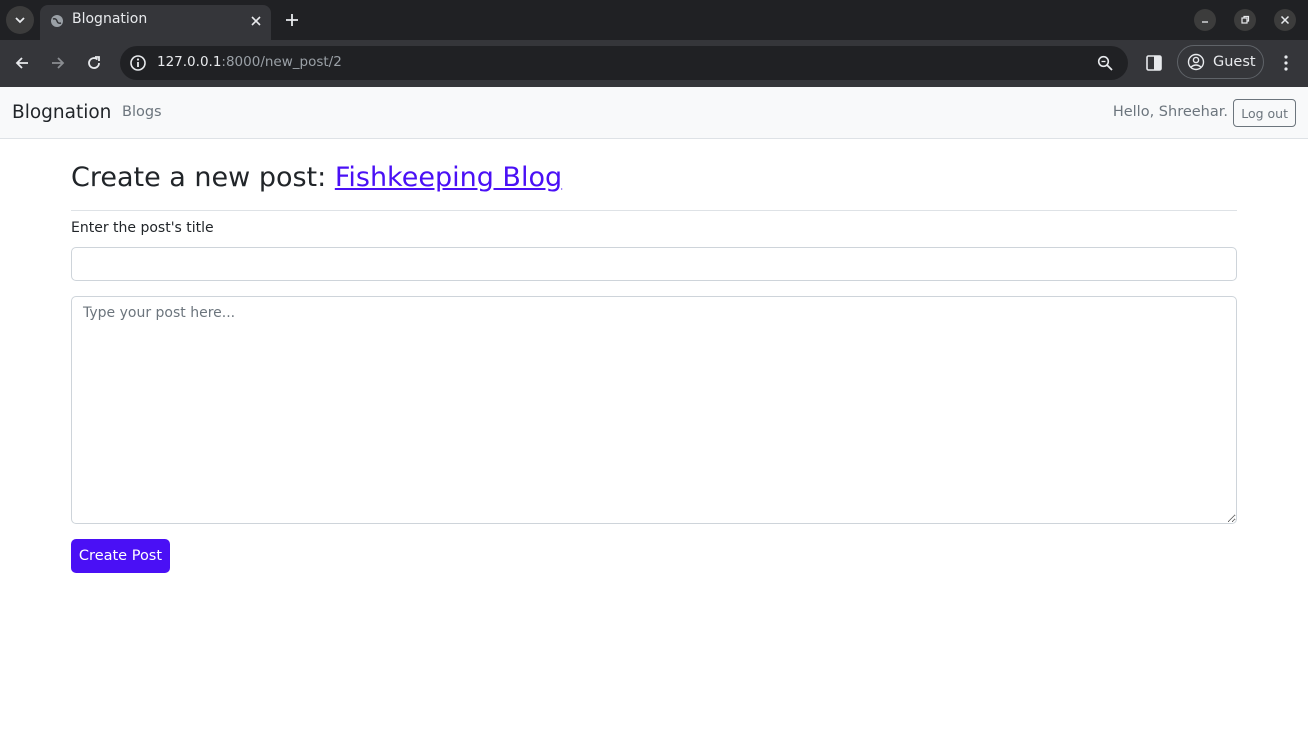  Describe the element at coordinates (142, 228) in the screenshot. I see `title-label: Enter the post's title` at that location.